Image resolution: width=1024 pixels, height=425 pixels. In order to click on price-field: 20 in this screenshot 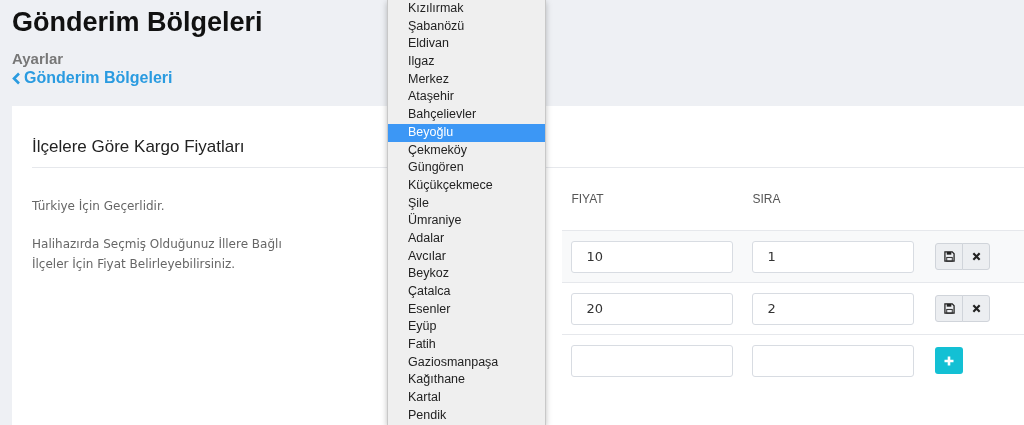, I will do `click(652, 308)`.